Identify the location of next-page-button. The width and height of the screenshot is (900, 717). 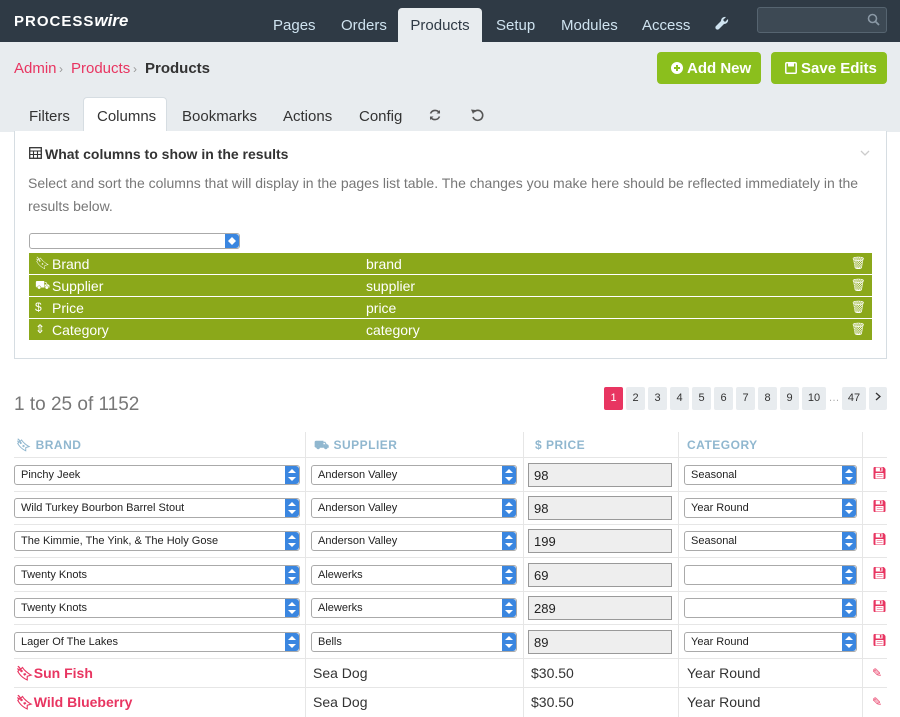
(878, 398).